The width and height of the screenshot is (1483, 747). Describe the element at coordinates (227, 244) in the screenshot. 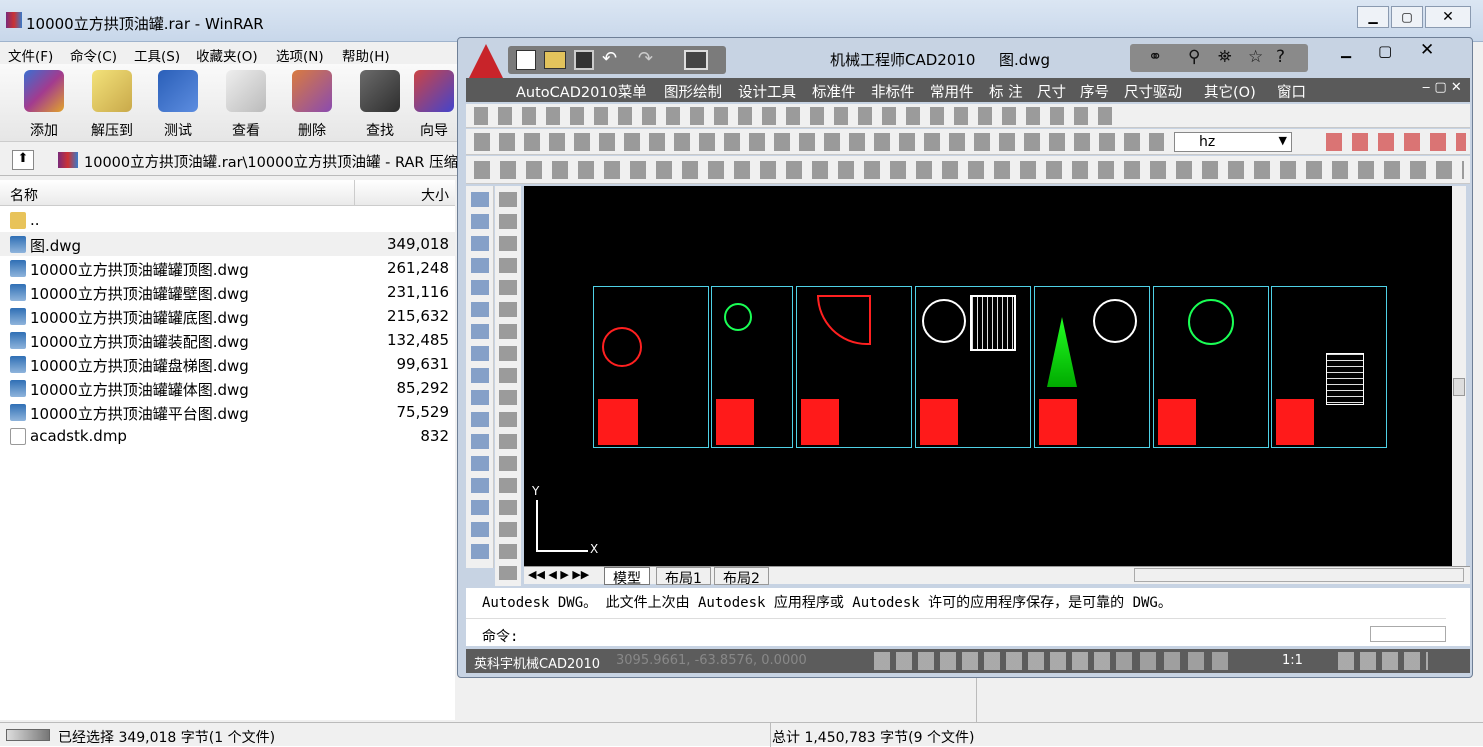

I see `file-row-selected: 图.dwg 349,018` at that location.